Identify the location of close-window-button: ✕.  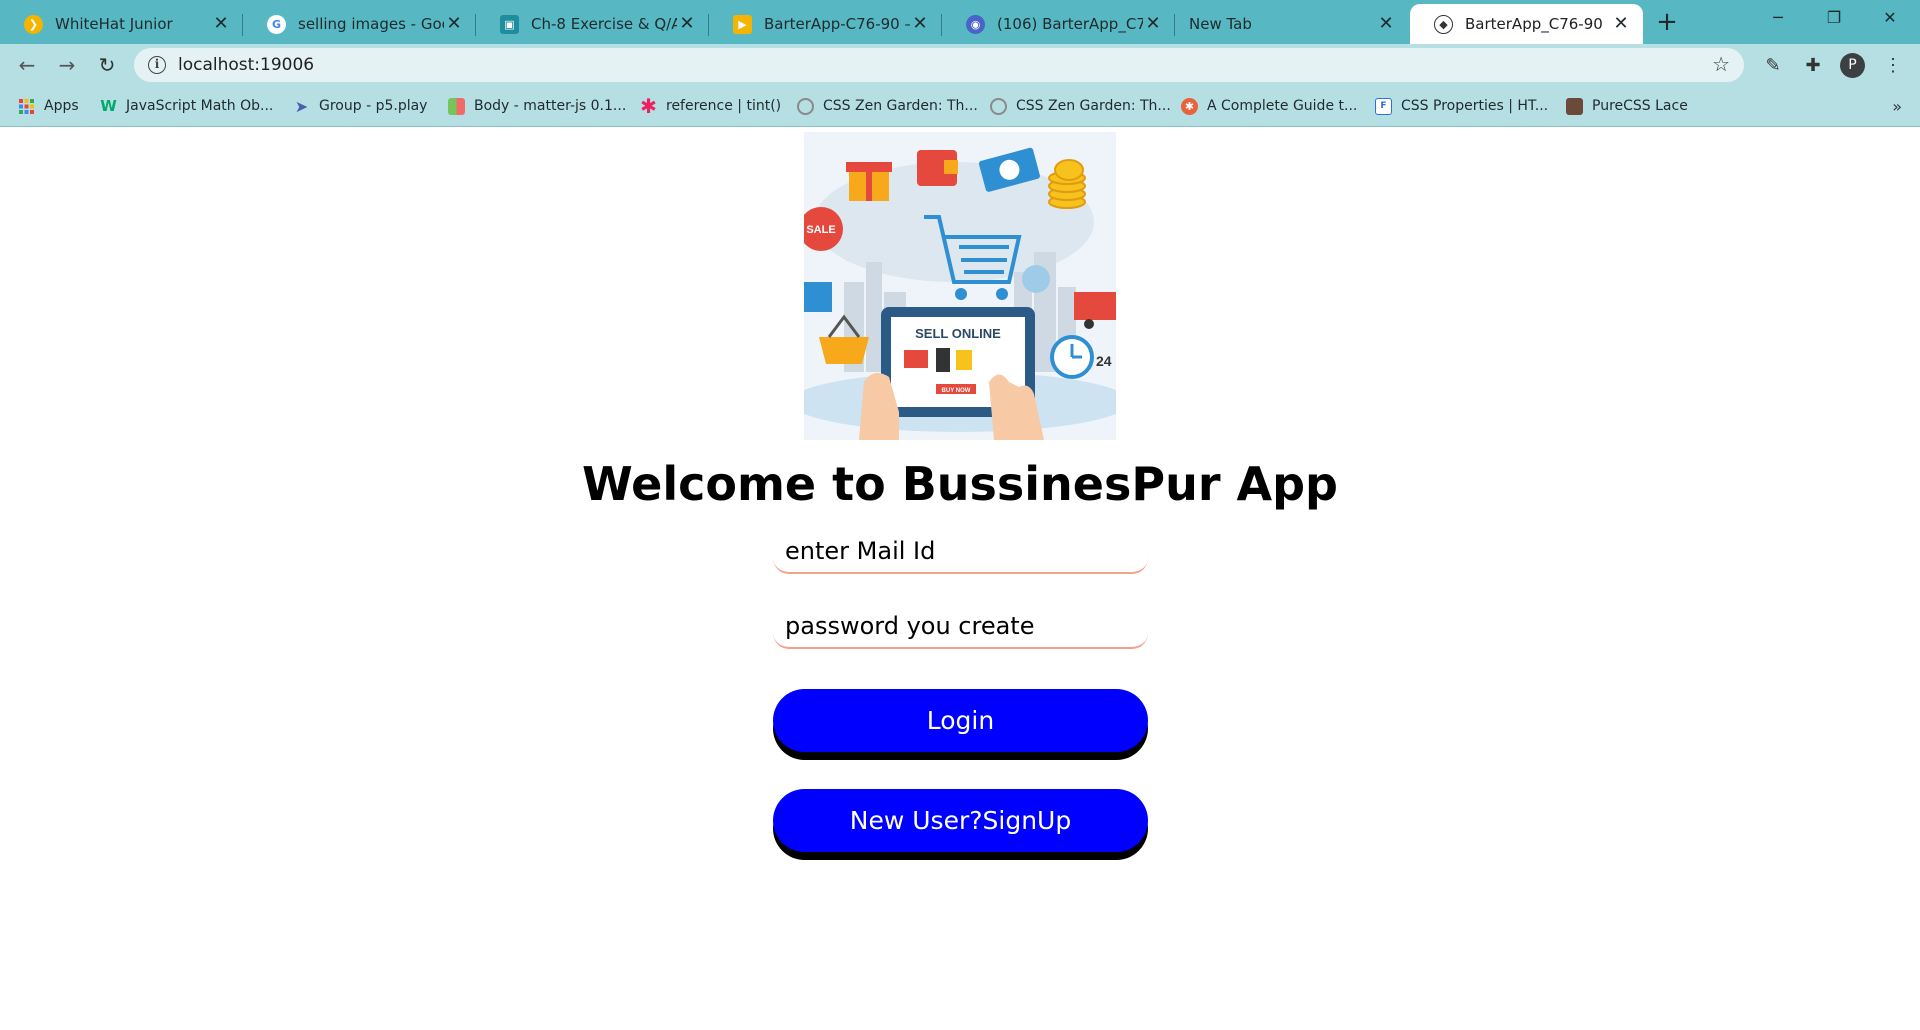
(1890, 19).